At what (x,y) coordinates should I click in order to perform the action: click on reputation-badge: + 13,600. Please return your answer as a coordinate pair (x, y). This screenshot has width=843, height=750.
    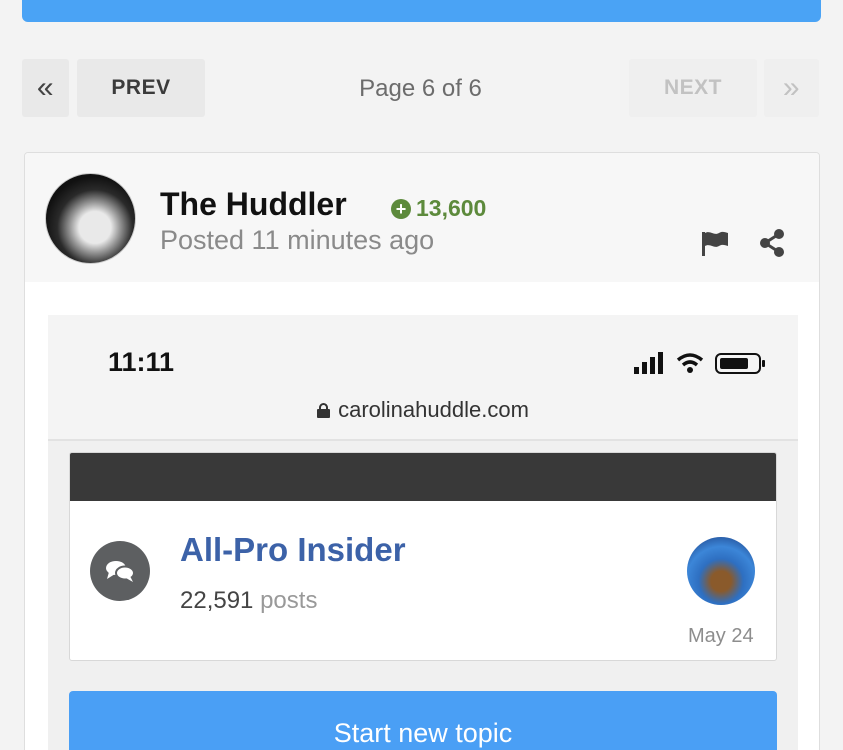
    Looking at the image, I should click on (438, 208).